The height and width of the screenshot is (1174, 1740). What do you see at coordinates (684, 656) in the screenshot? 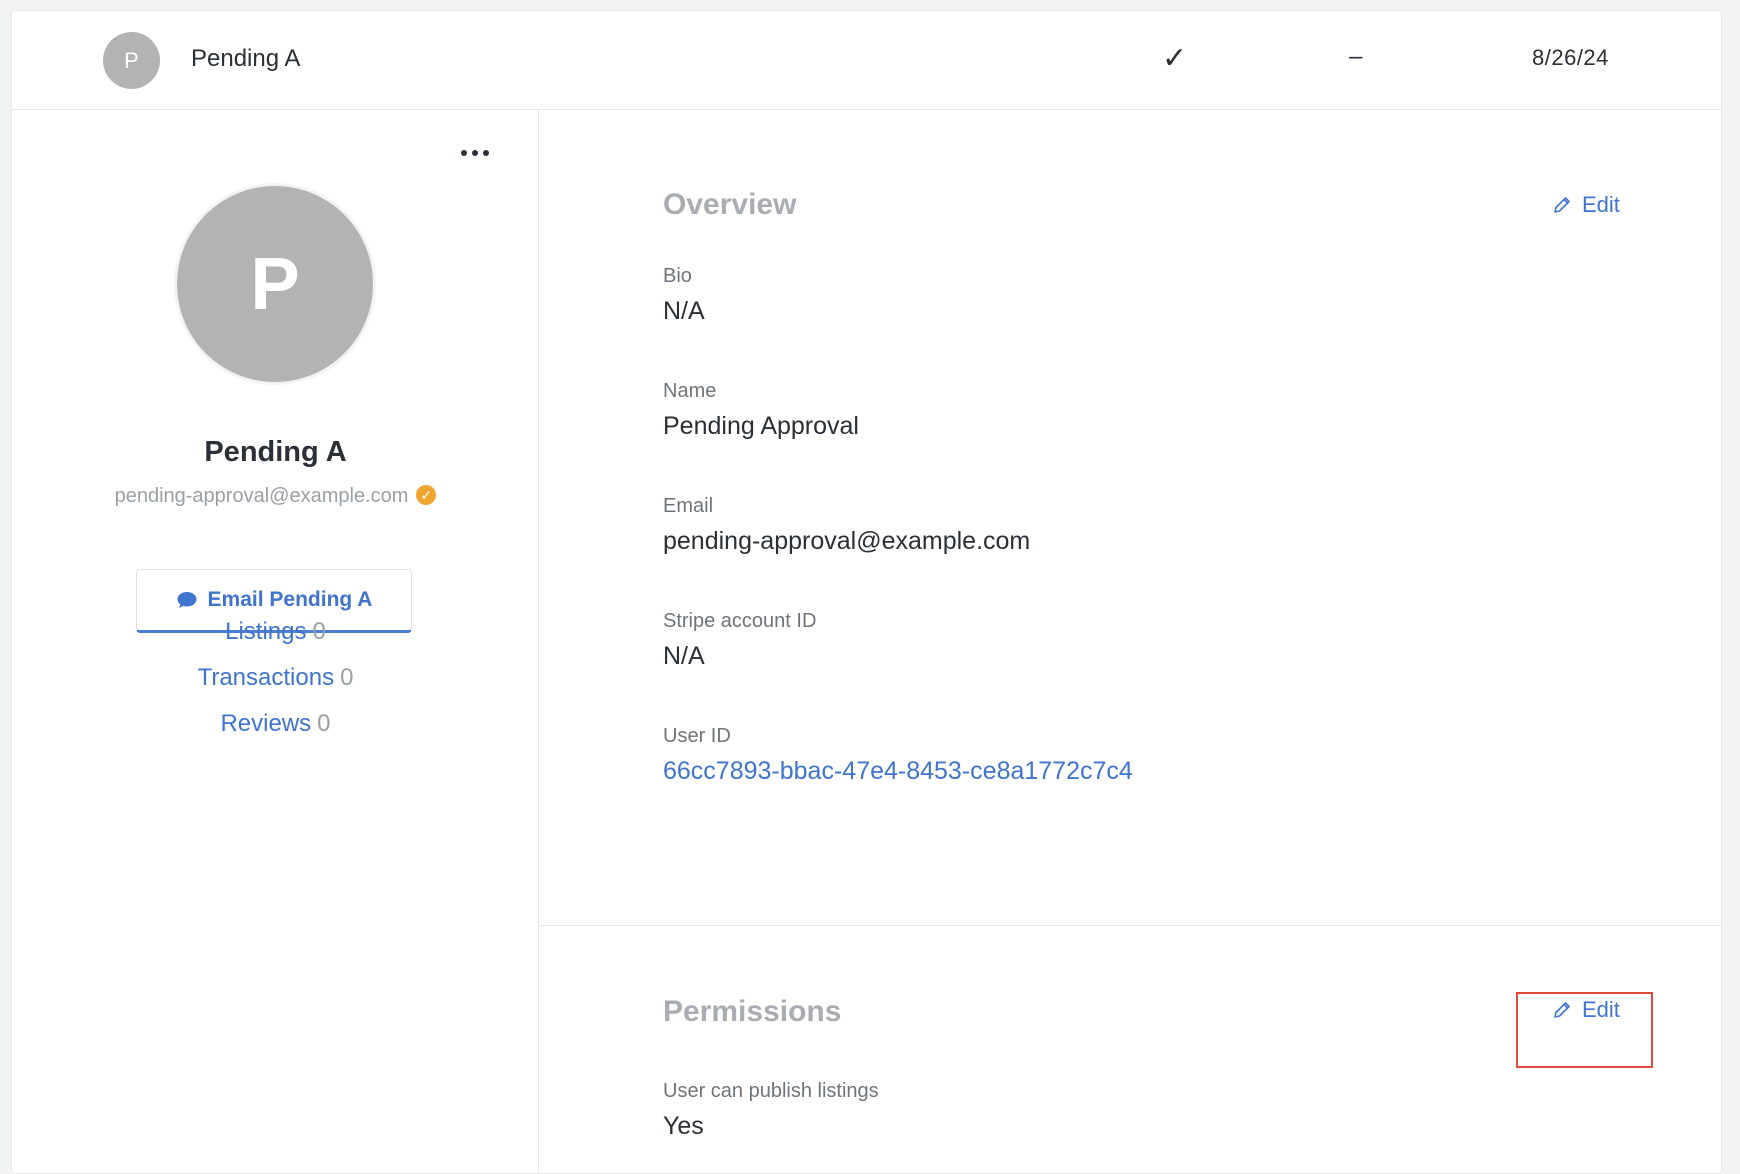
I see `stripe-account-value: N/A` at bounding box center [684, 656].